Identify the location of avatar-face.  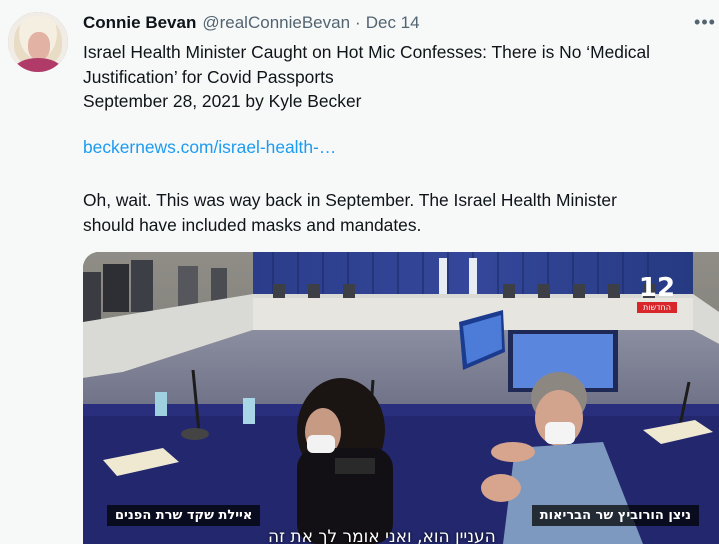
(39, 46).